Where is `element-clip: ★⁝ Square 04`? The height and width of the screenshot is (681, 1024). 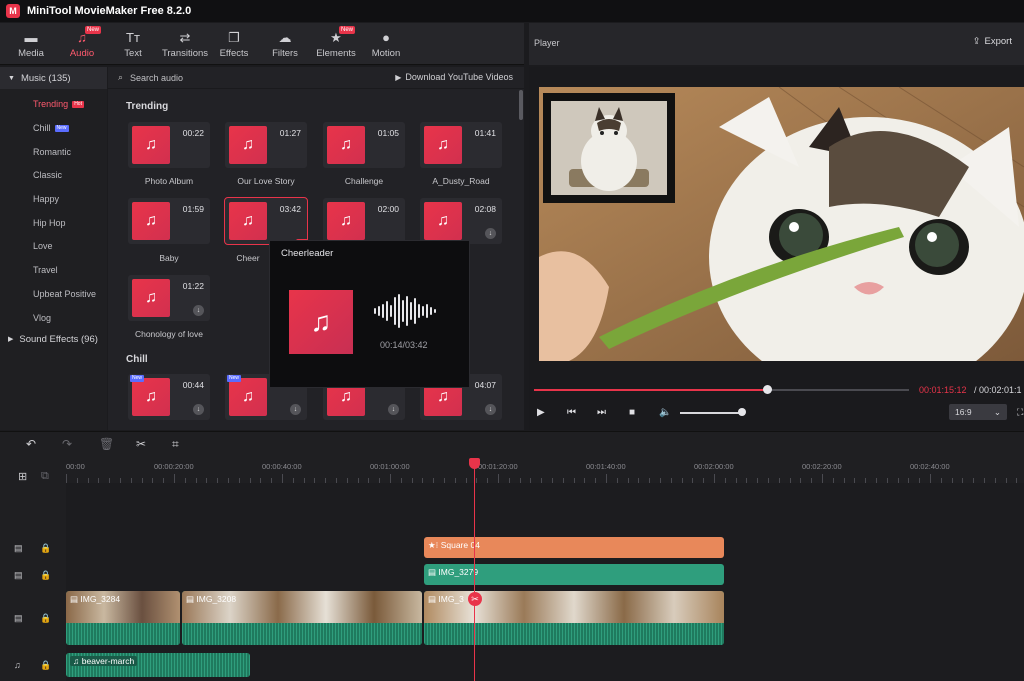 element-clip: ★⁝ Square 04 is located at coordinates (574, 547).